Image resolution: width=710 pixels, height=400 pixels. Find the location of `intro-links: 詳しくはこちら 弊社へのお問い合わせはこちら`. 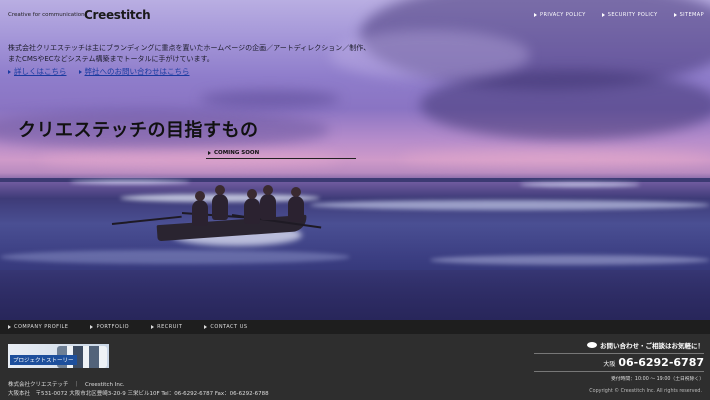

intro-links: 詳しくはこちら 弊社へのお問い合わせはこちら is located at coordinates (99, 71).